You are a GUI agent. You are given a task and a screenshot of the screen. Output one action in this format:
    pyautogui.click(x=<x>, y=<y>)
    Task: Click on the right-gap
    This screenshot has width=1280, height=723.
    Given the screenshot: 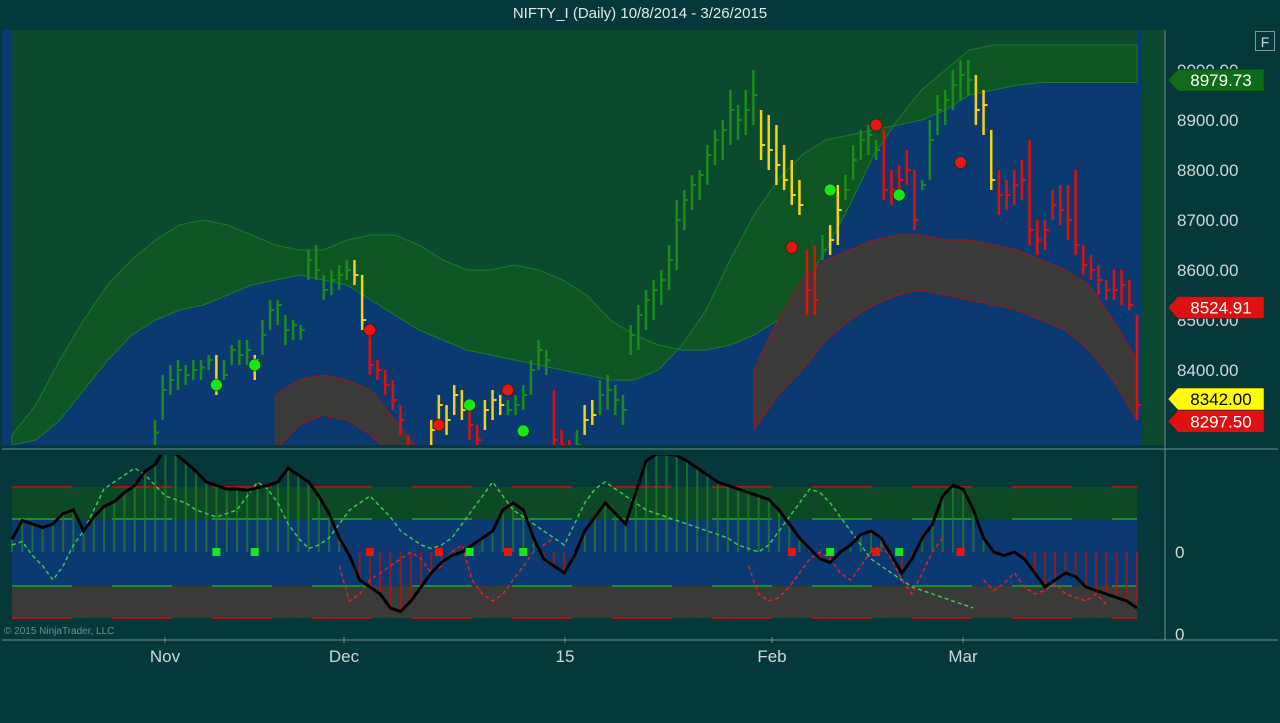 What is the action you would take?
    pyautogui.click(x=1152, y=237)
    